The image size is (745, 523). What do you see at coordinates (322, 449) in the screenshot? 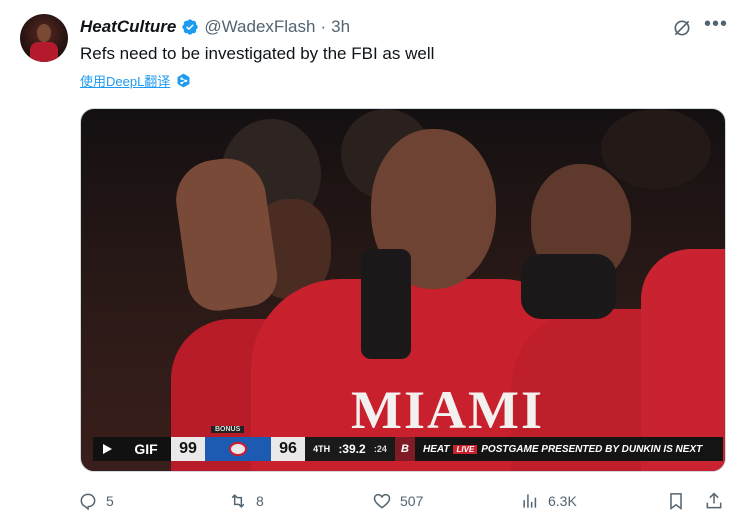
I see `quarter: 4TH` at bounding box center [322, 449].